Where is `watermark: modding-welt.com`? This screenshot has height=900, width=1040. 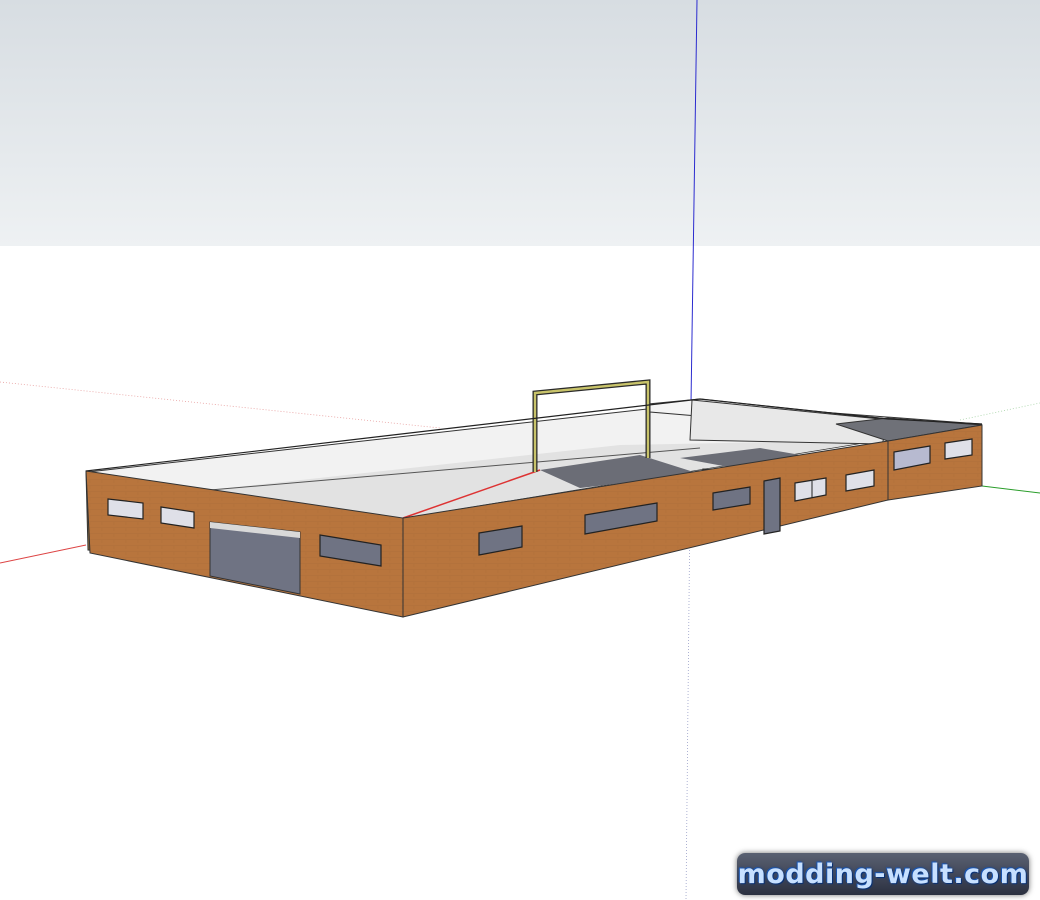 watermark: modding-welt.com is located at coordinates (883, 874).